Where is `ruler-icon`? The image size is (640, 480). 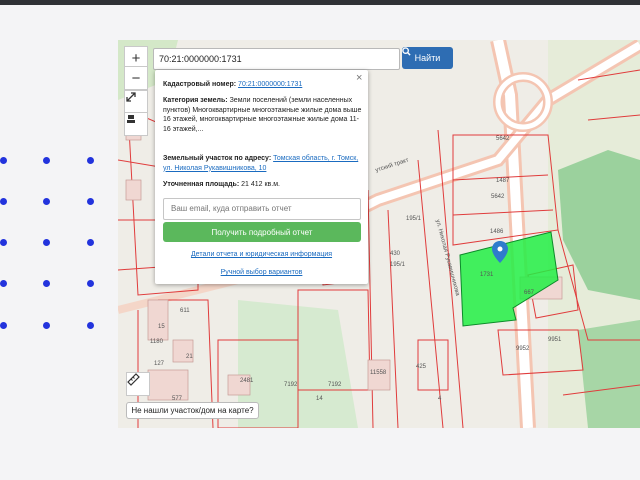
ruler-icon is located at coordinates (133, 379).